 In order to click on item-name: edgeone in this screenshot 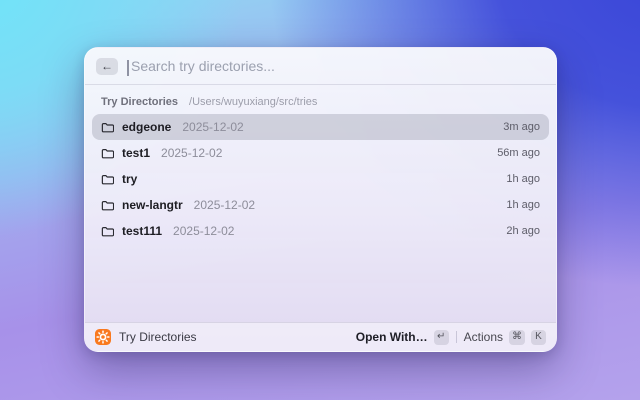, I will do `click(147, 127)`.